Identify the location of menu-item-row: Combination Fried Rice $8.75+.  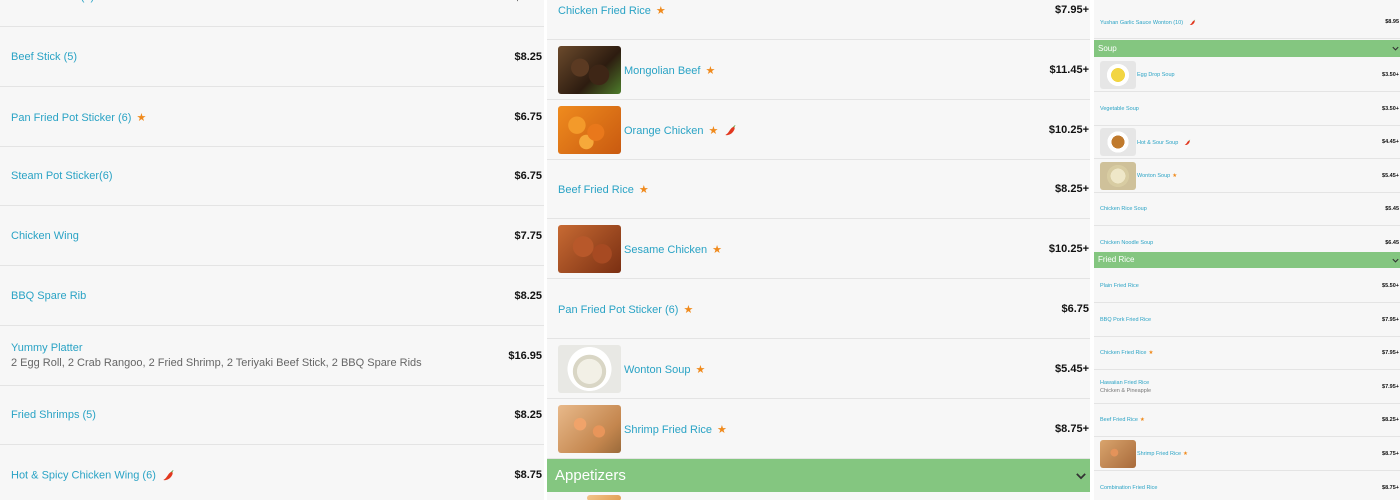
(1247, 485).